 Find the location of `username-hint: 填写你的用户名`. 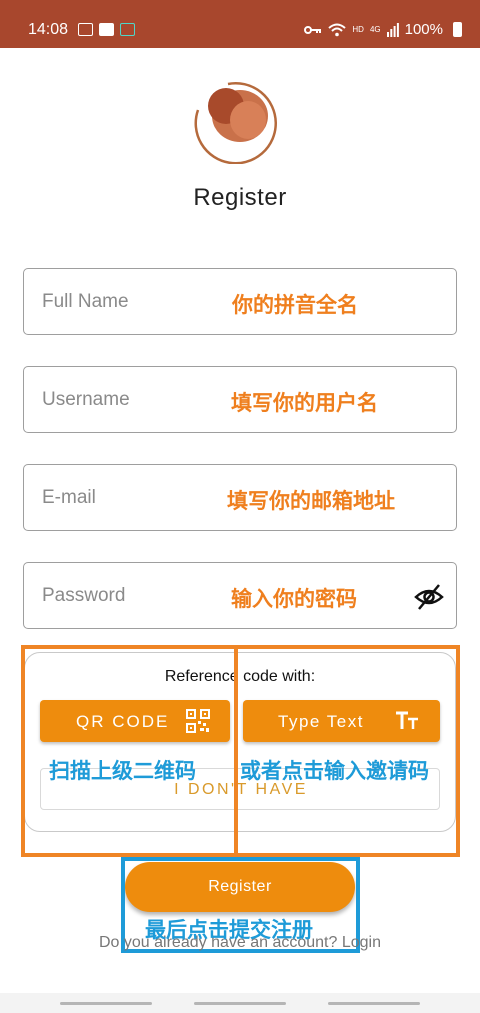

username-hint: 填写你的用户名 is located at coordinates (304, 403).